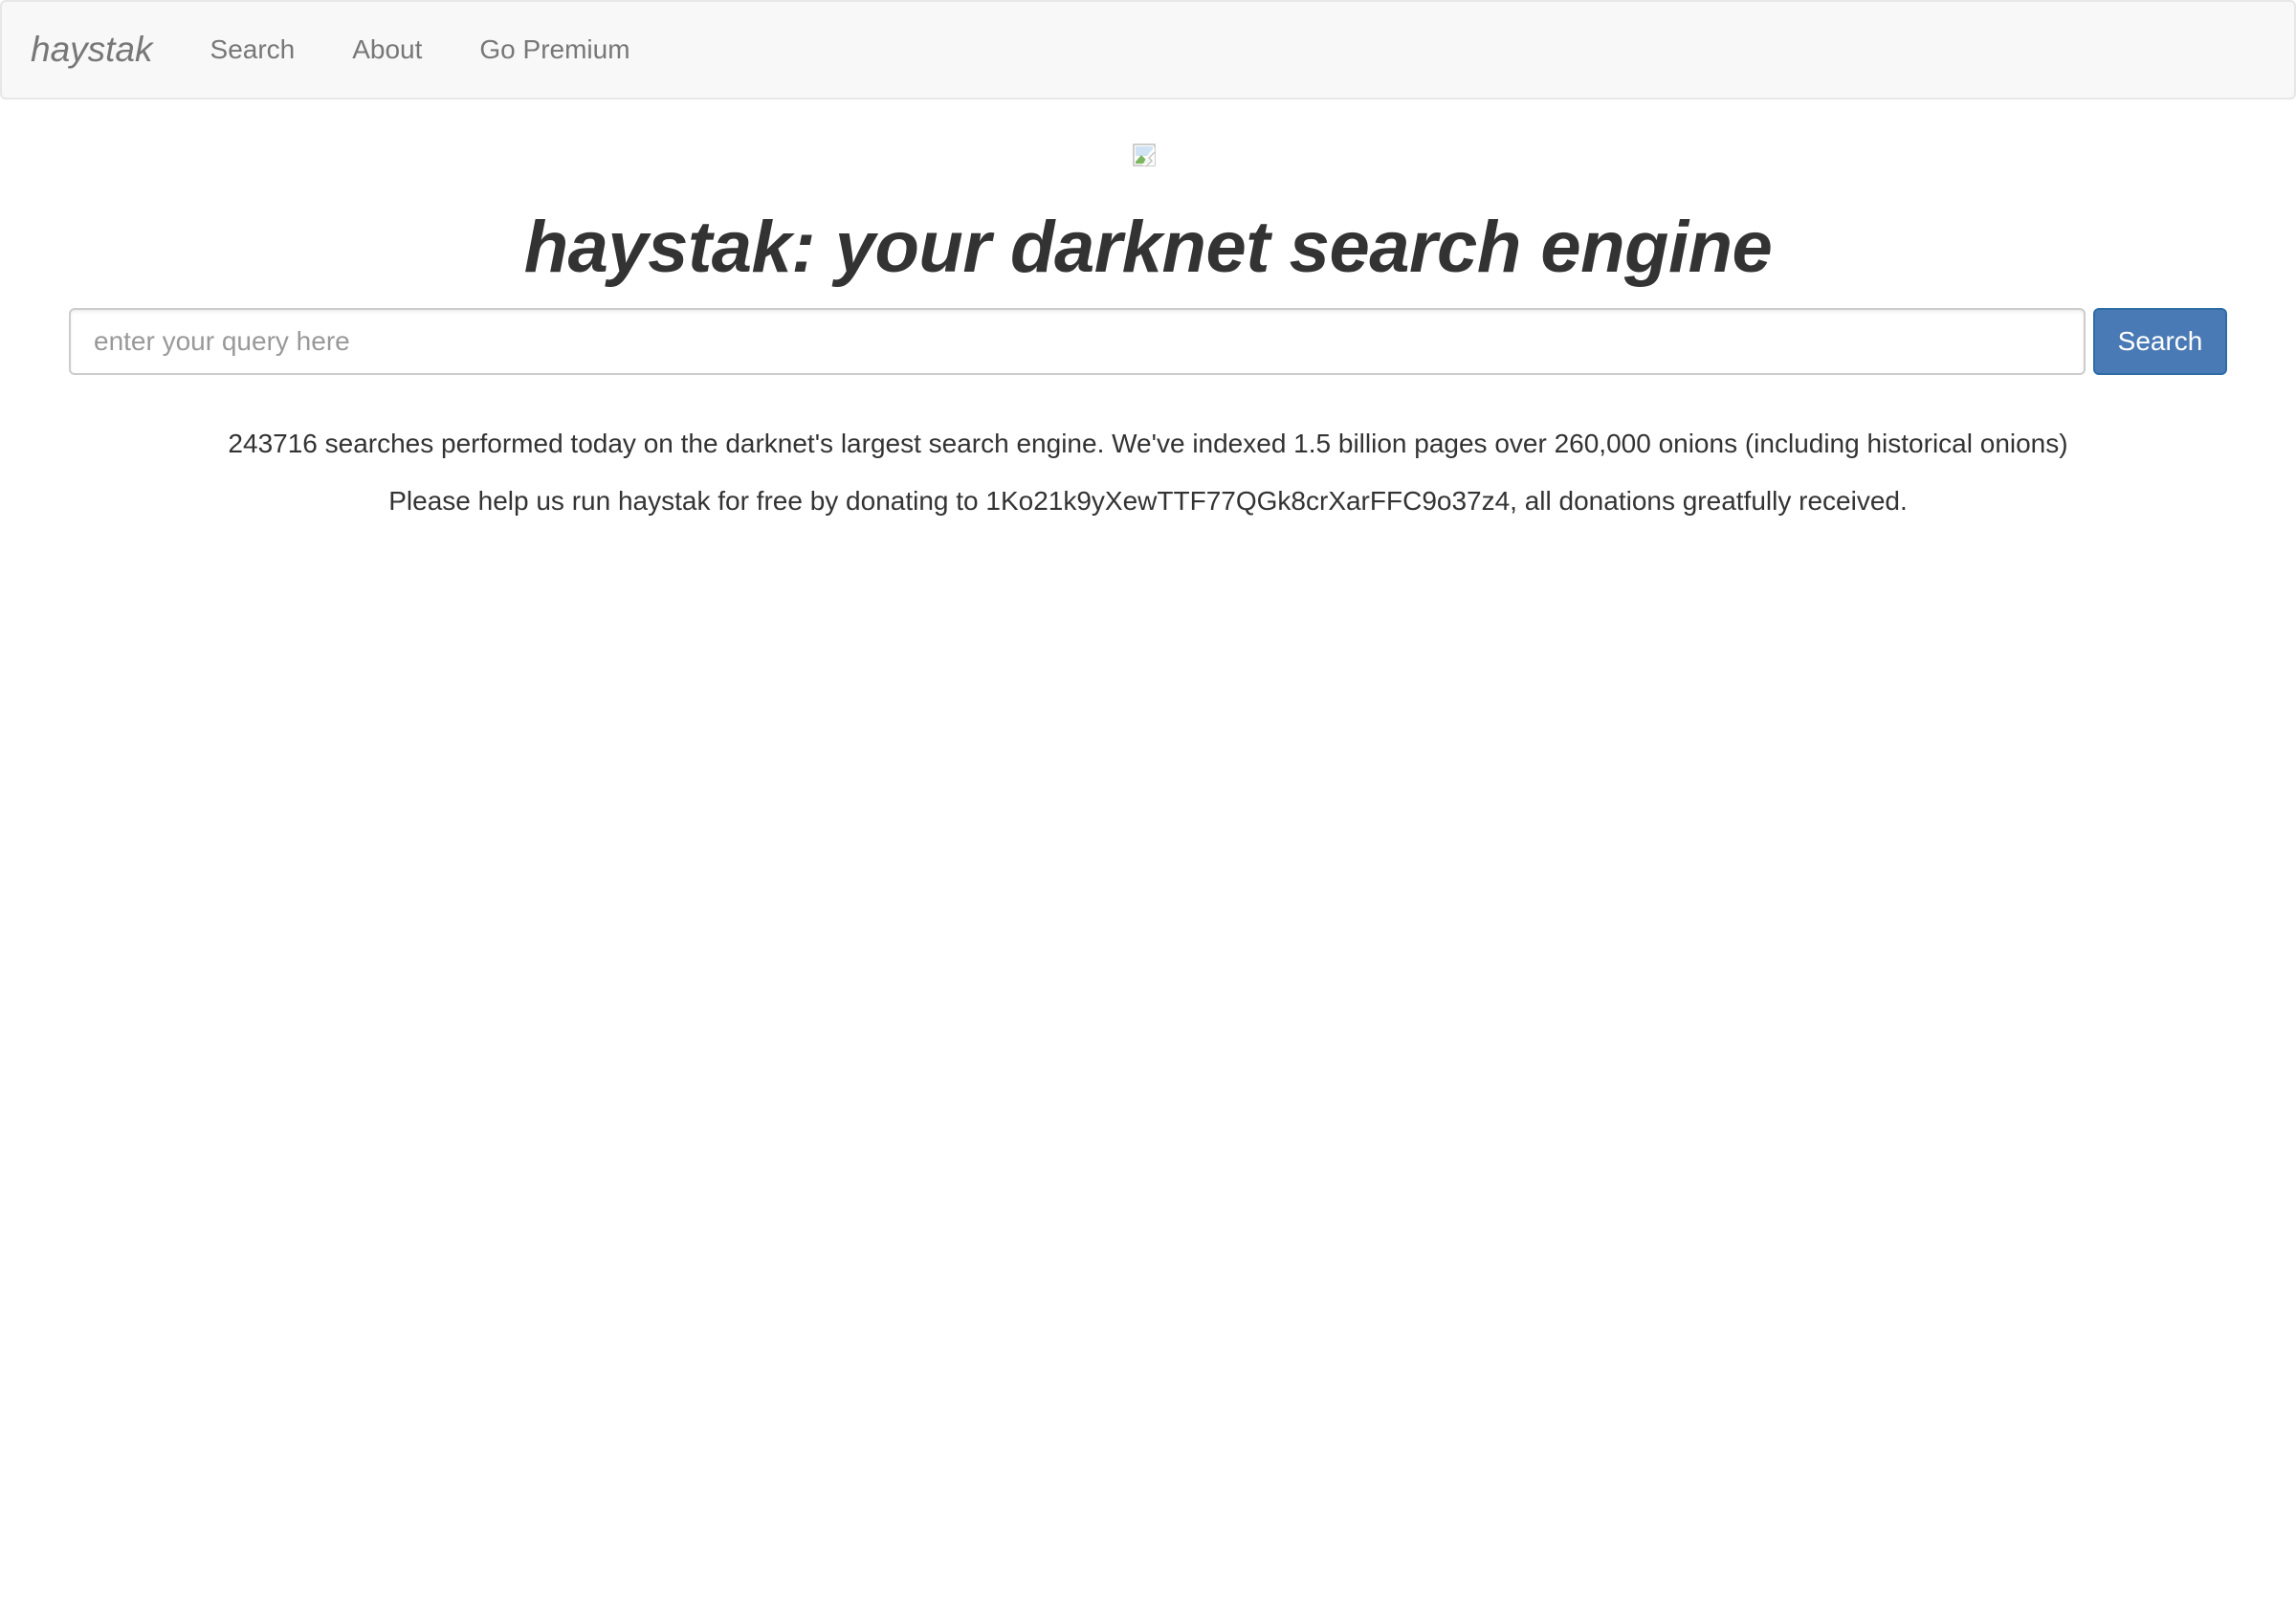 The image size is (2296, 1609). I want to click on nav-link-go-premium: Go Premium, so click(554, 49).